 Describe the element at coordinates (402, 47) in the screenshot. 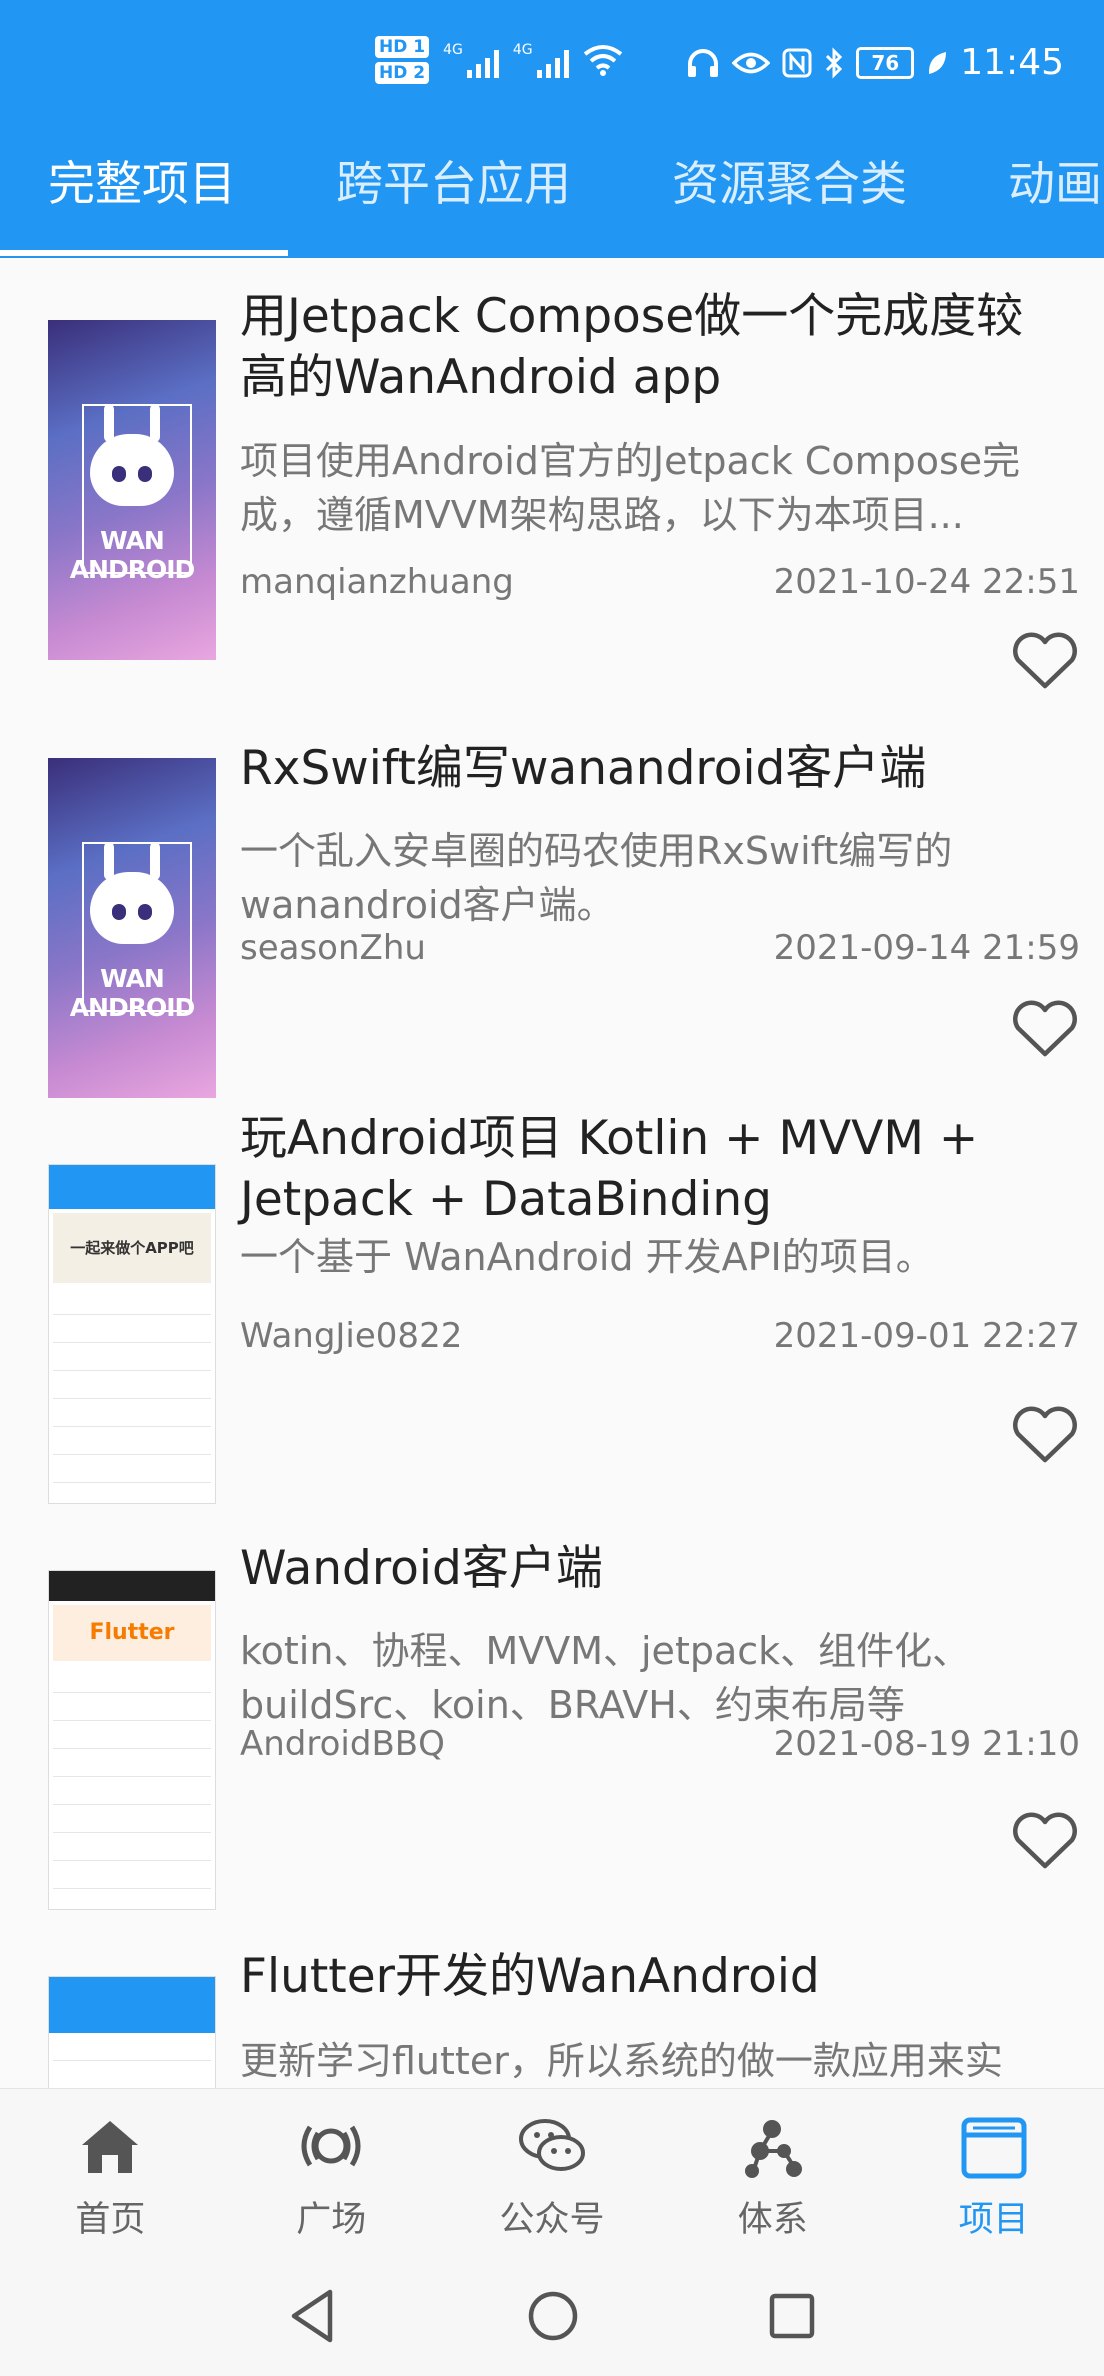

I see `sim1-label: HD 1` at that location.